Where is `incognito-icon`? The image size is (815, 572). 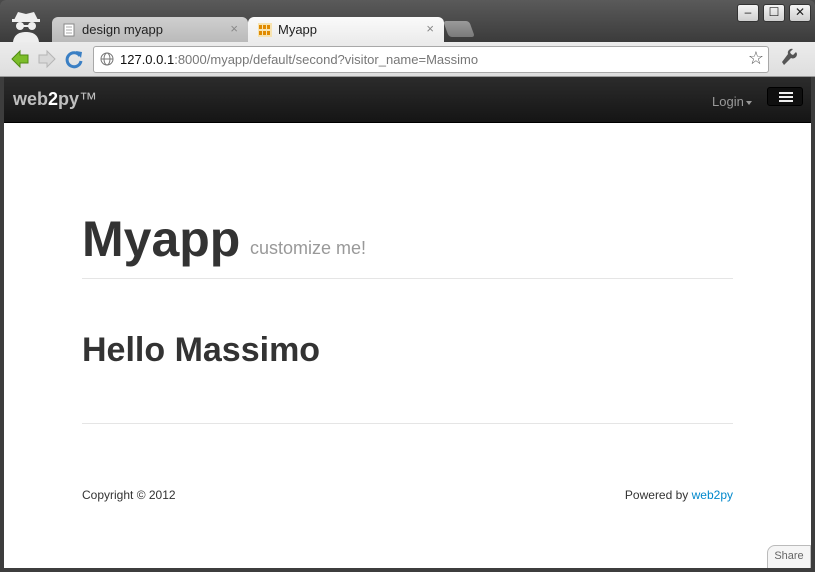 incognito-icon is located at coordinates (26, 27).